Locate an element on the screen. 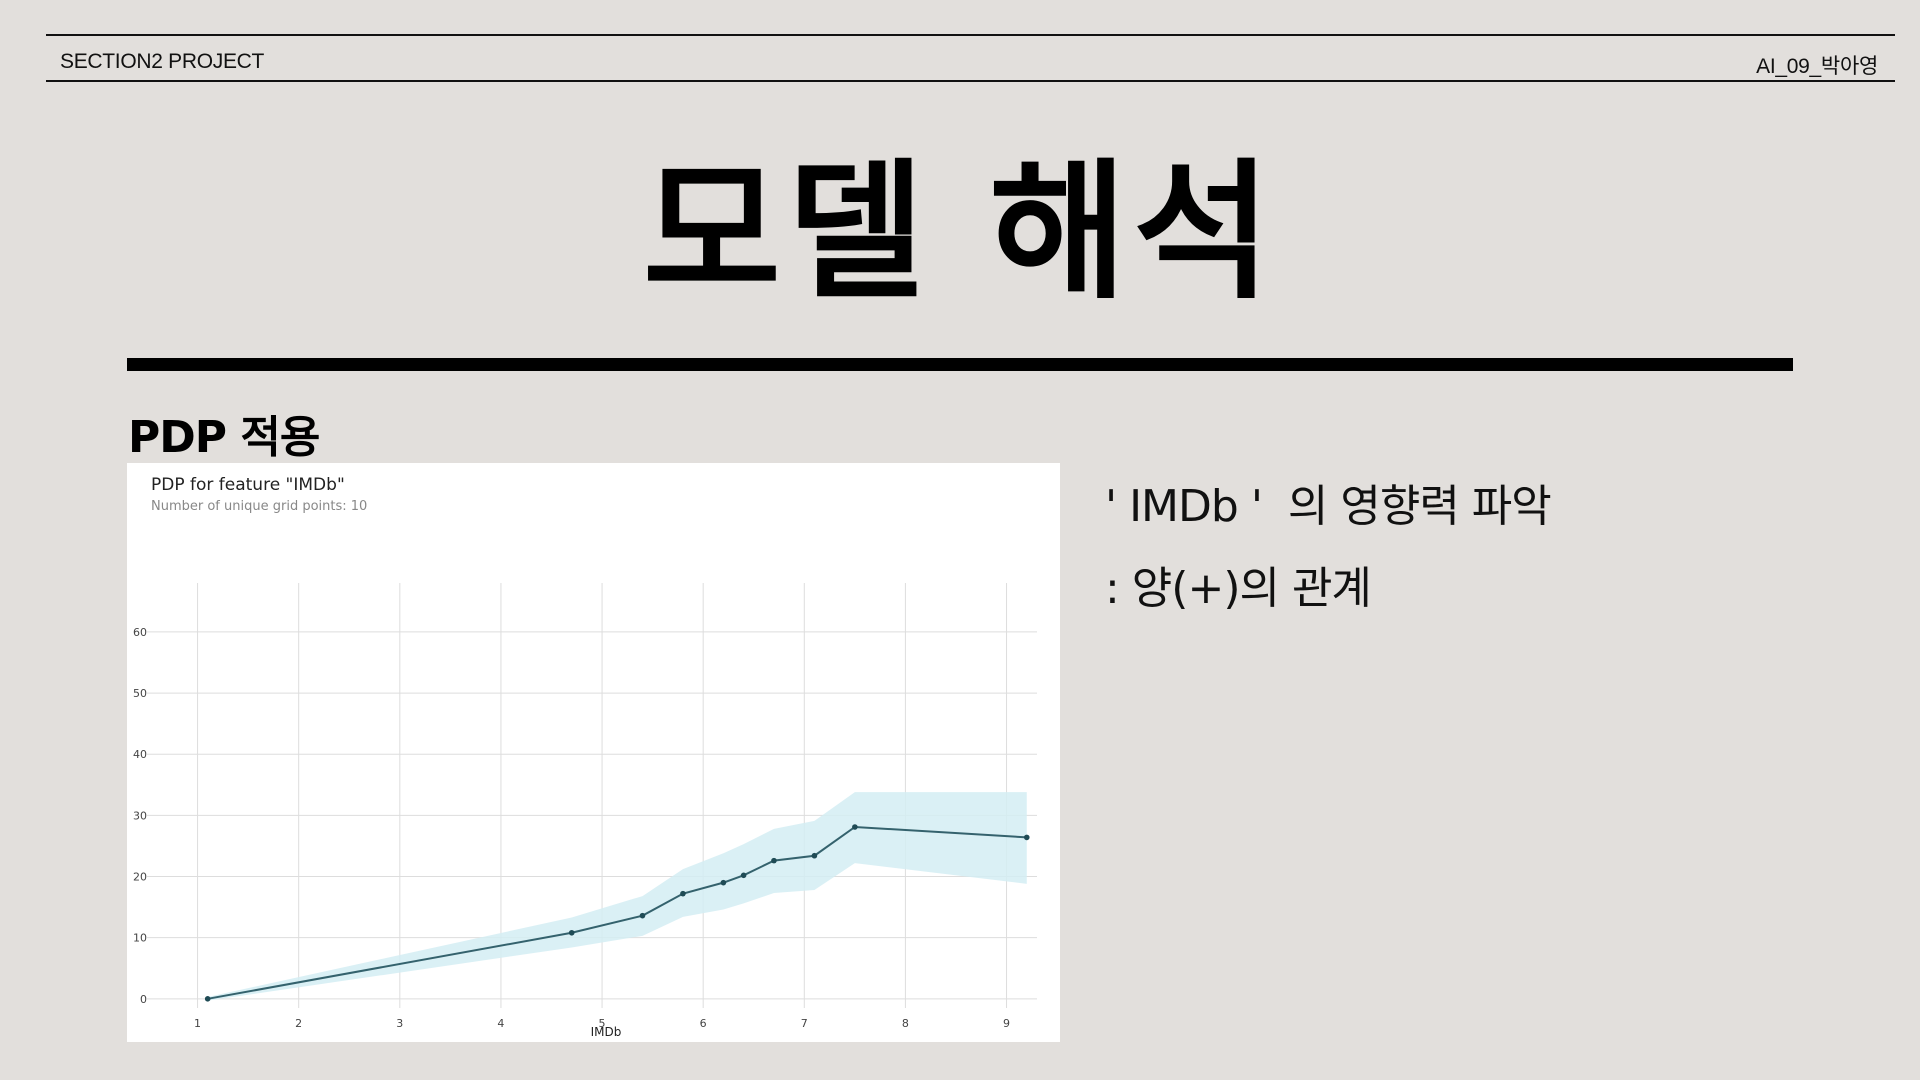  header-bottom-rule is located at coordinates (970, 81).